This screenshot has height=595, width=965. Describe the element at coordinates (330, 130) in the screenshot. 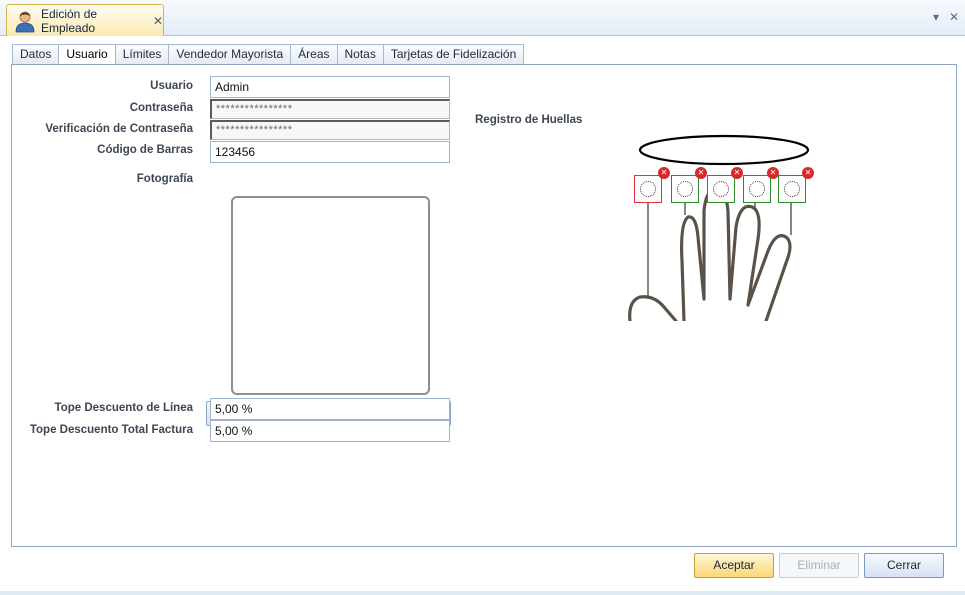

I see `password-confirm-input: ****************` at that location.